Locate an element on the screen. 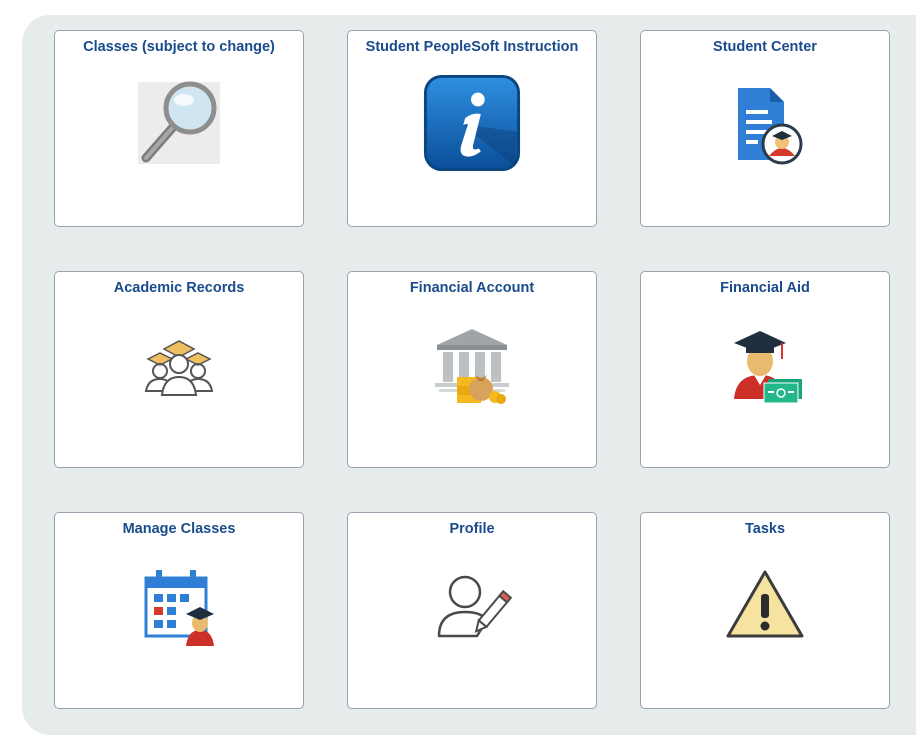 The height and width of the screenshot is (735, 916). graduate-with-money-icon is located at coordinates (765, 364).